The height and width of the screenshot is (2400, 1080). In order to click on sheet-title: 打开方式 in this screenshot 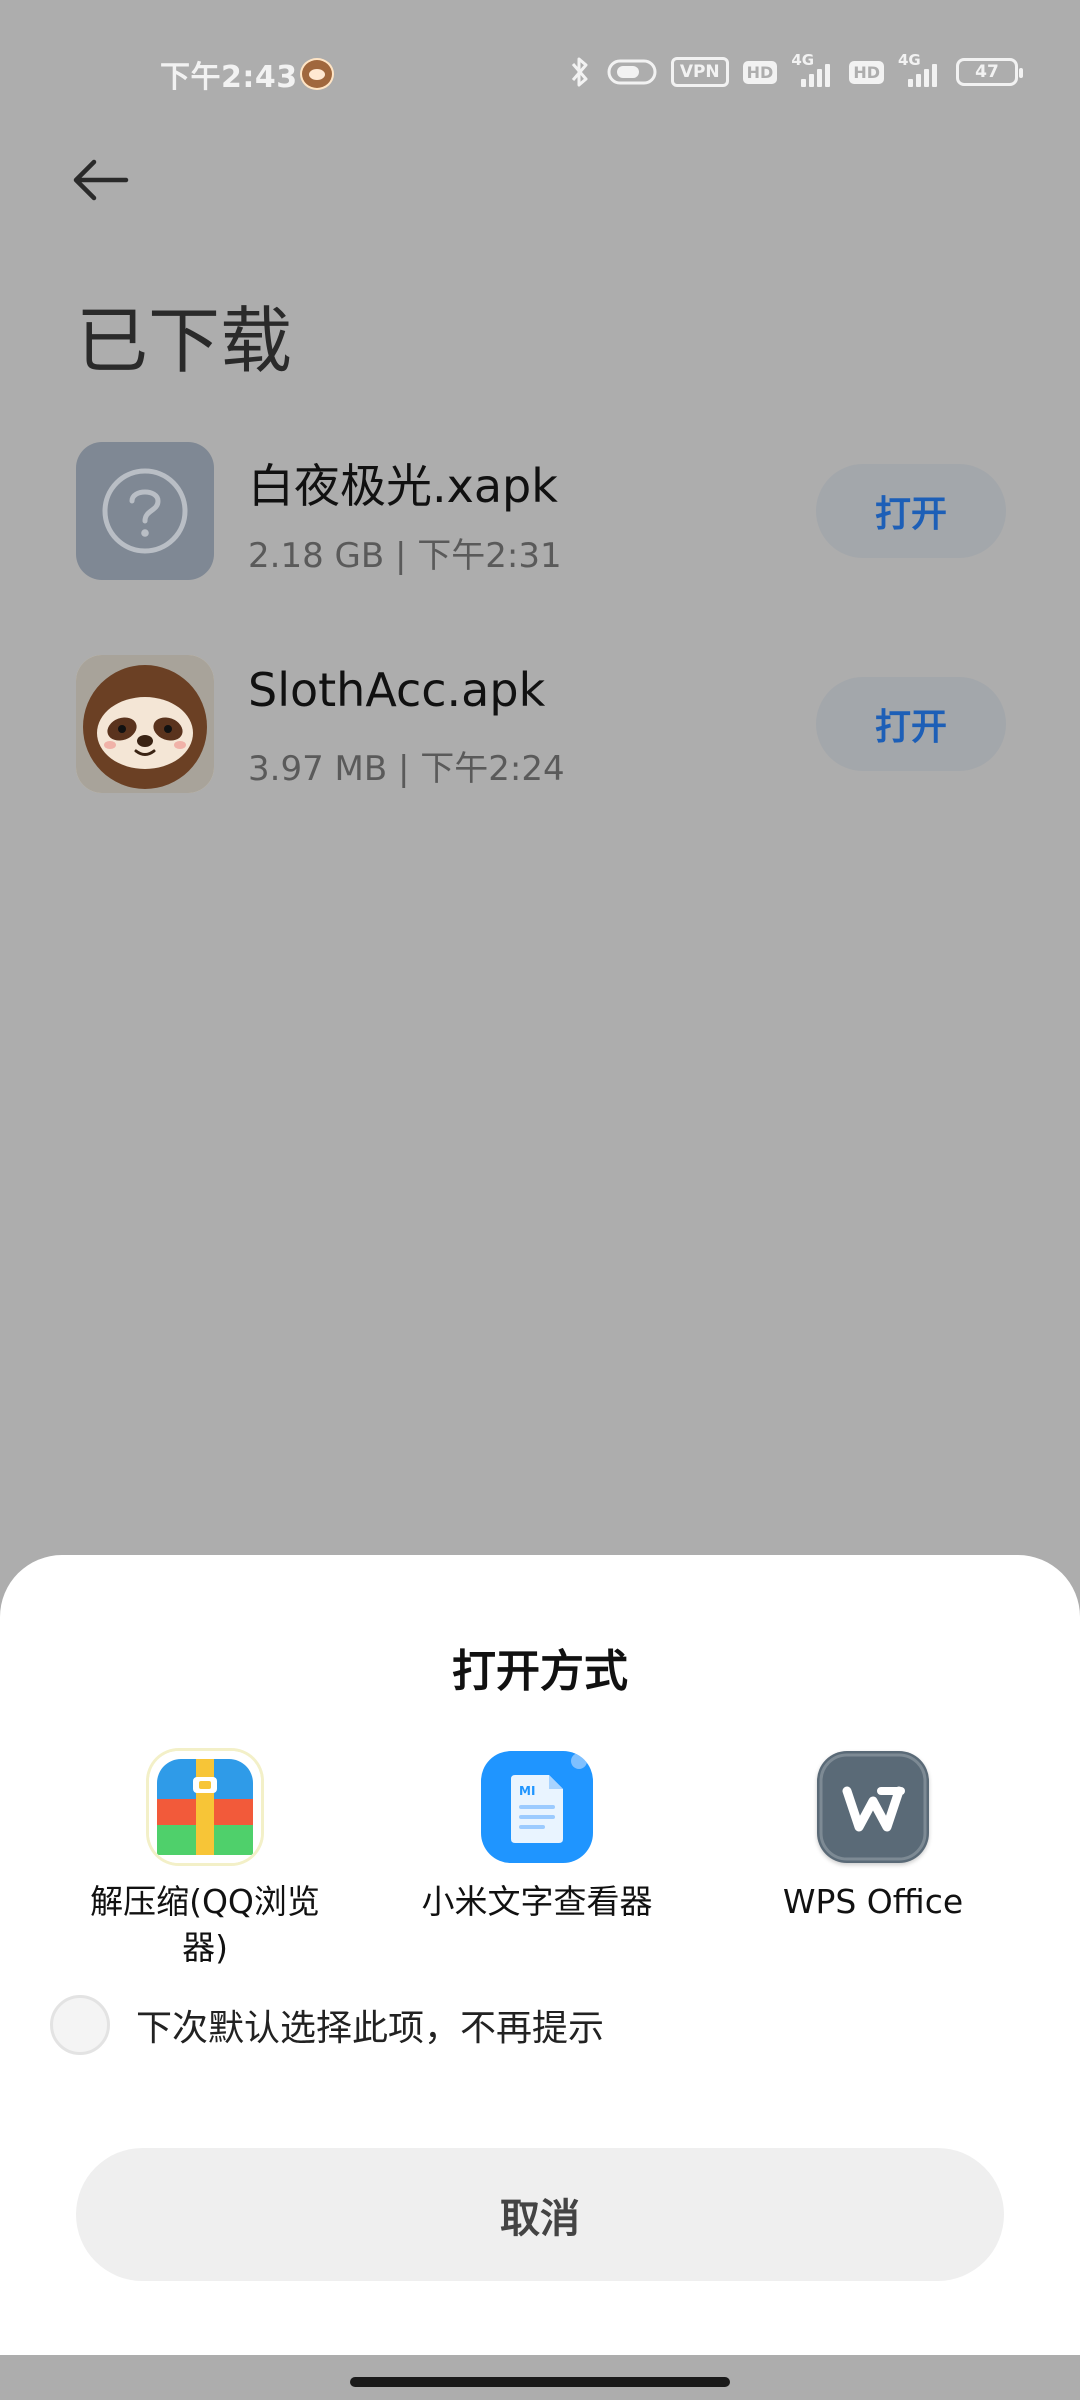, I will do `click(540, 1671)`.